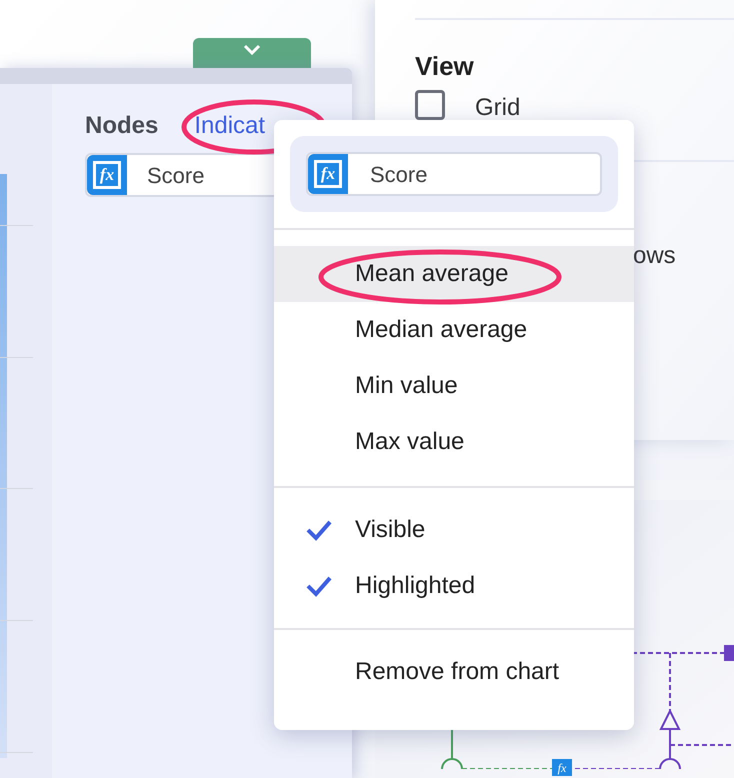 The height and width of the screenshot is (778, 734). I want to click on indicator-field: fx Score, so click(454, 174).